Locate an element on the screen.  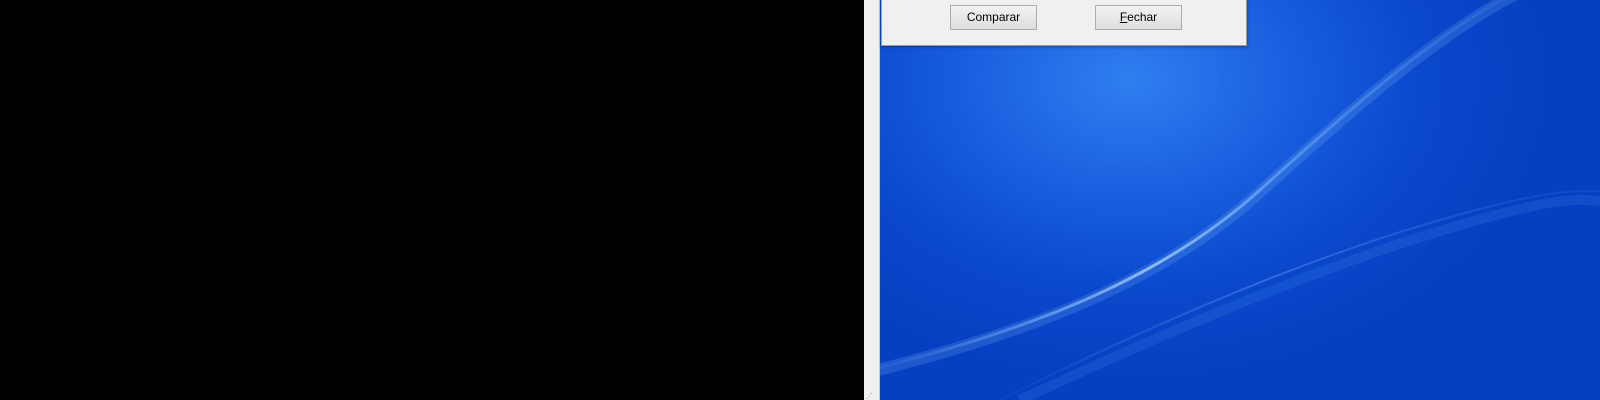
close-button: Fechar is located at coordinates (1138, 17).